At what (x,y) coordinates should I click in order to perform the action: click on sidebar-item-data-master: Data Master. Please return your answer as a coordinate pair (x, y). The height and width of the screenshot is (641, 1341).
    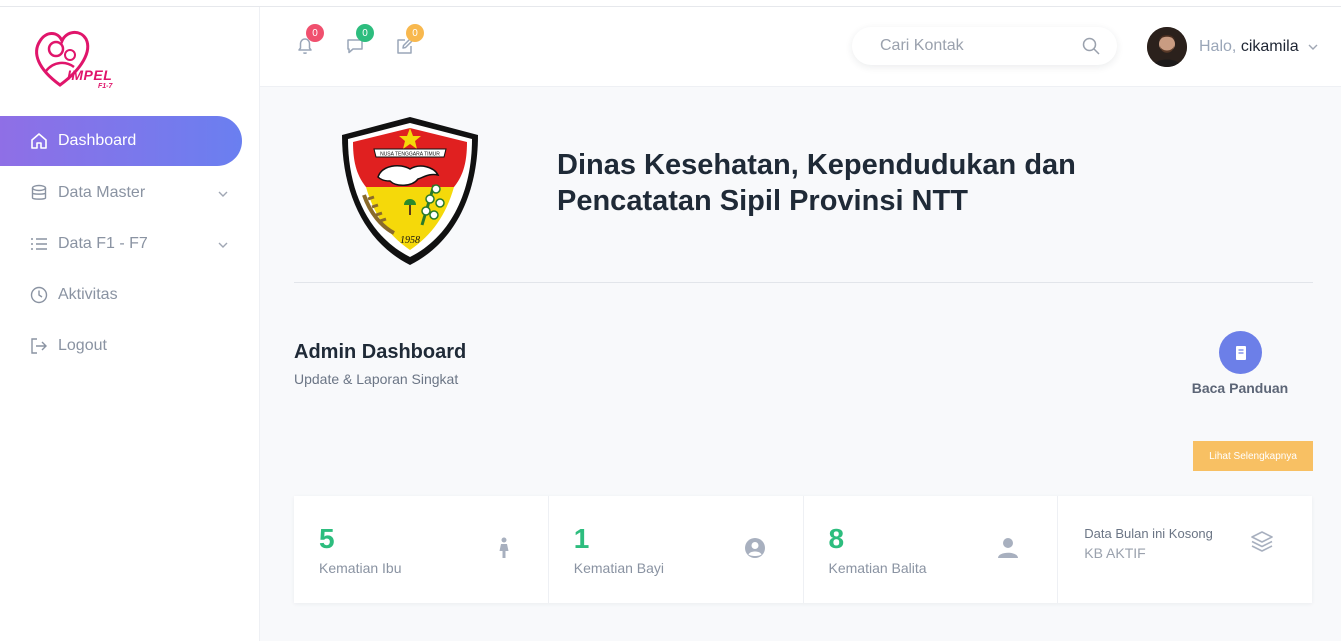
    Looking at the image, I should click on (130, 192).